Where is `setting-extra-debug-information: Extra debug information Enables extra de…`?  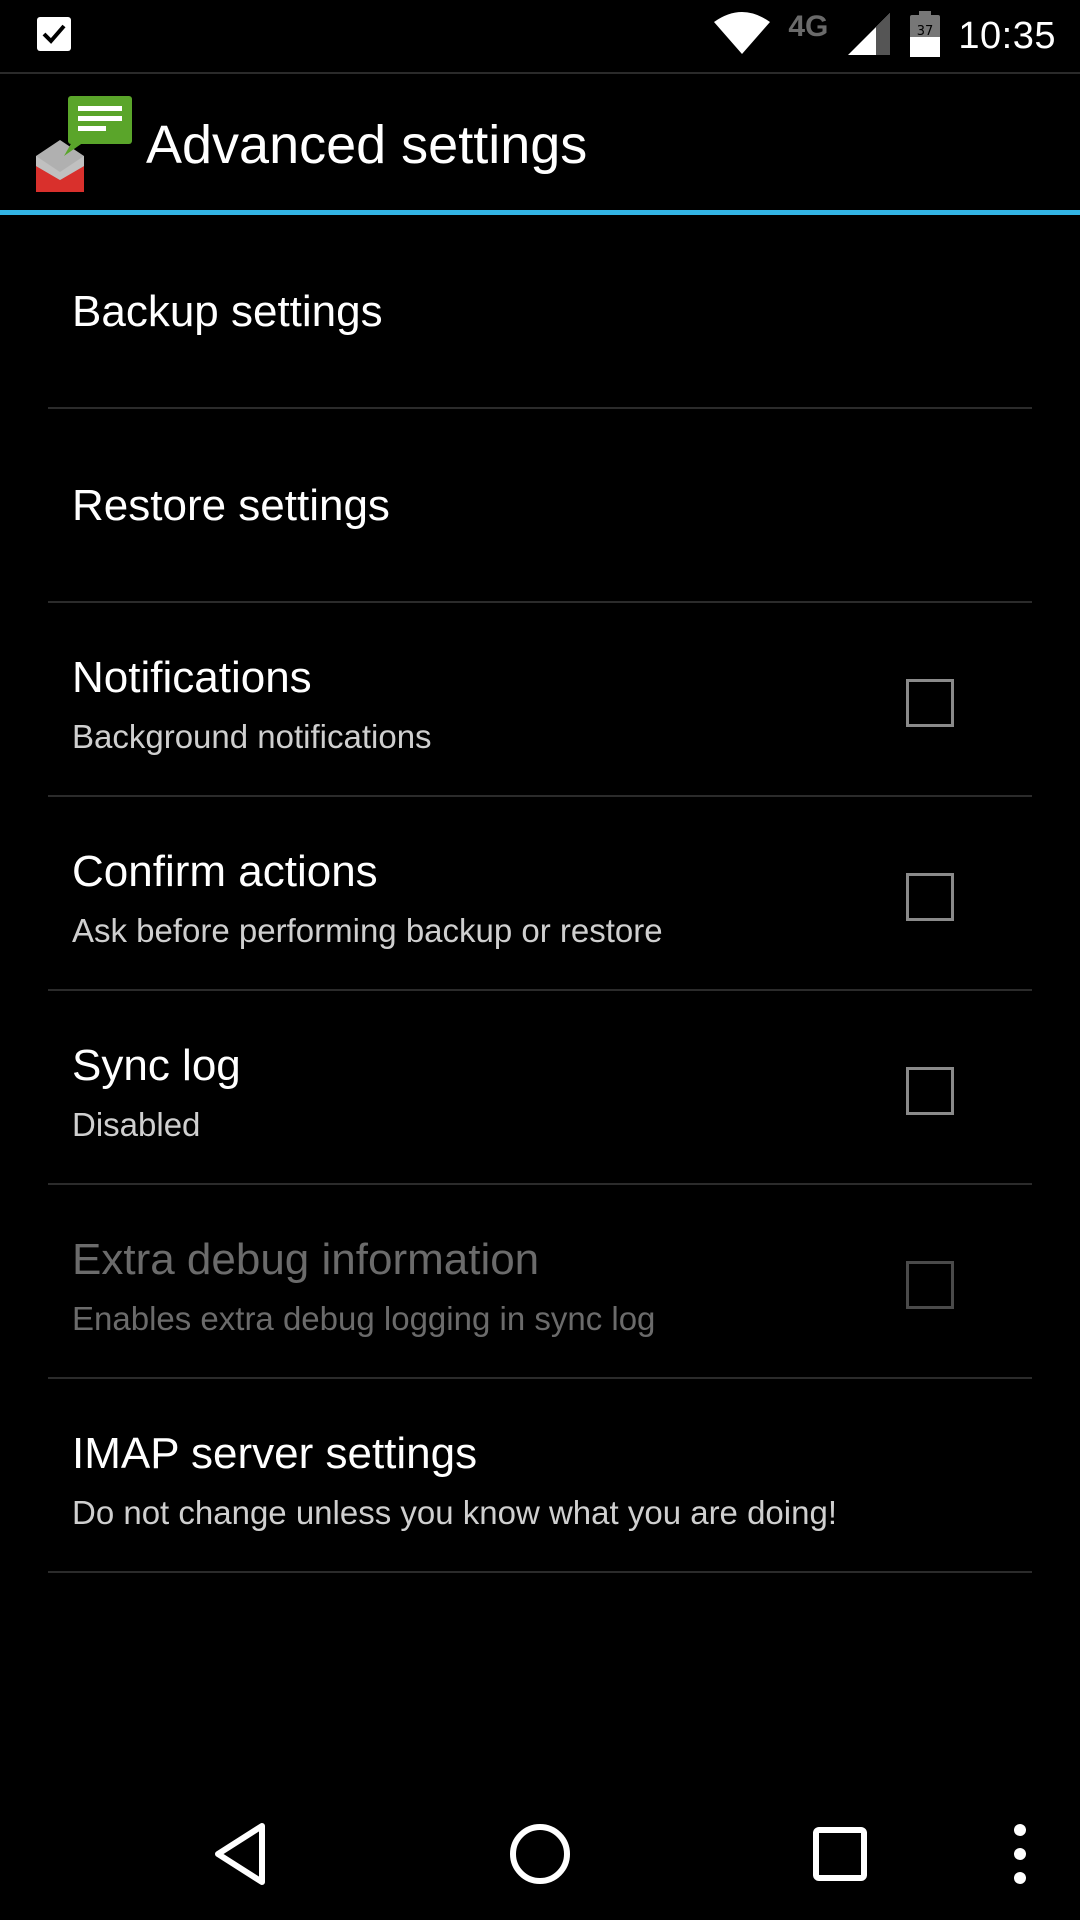 setting-extra-debug-information: Extra debug information Enables extra de… is located at coordinates (540, 1282).